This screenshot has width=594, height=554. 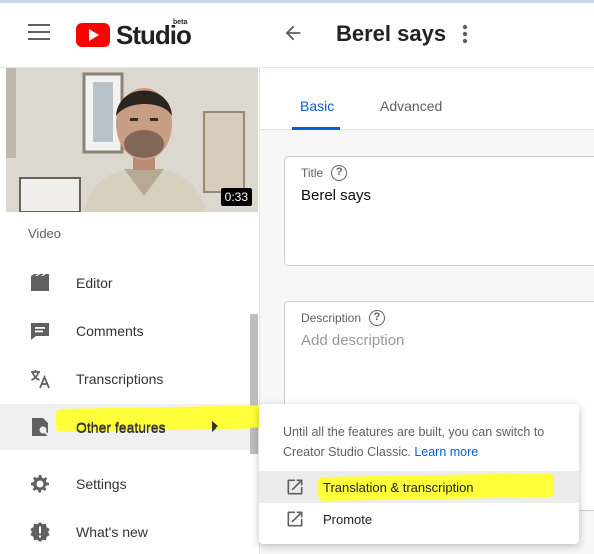 I want to click on translation-label-overlay: Translation & transcription, so click(x=398, y=487).